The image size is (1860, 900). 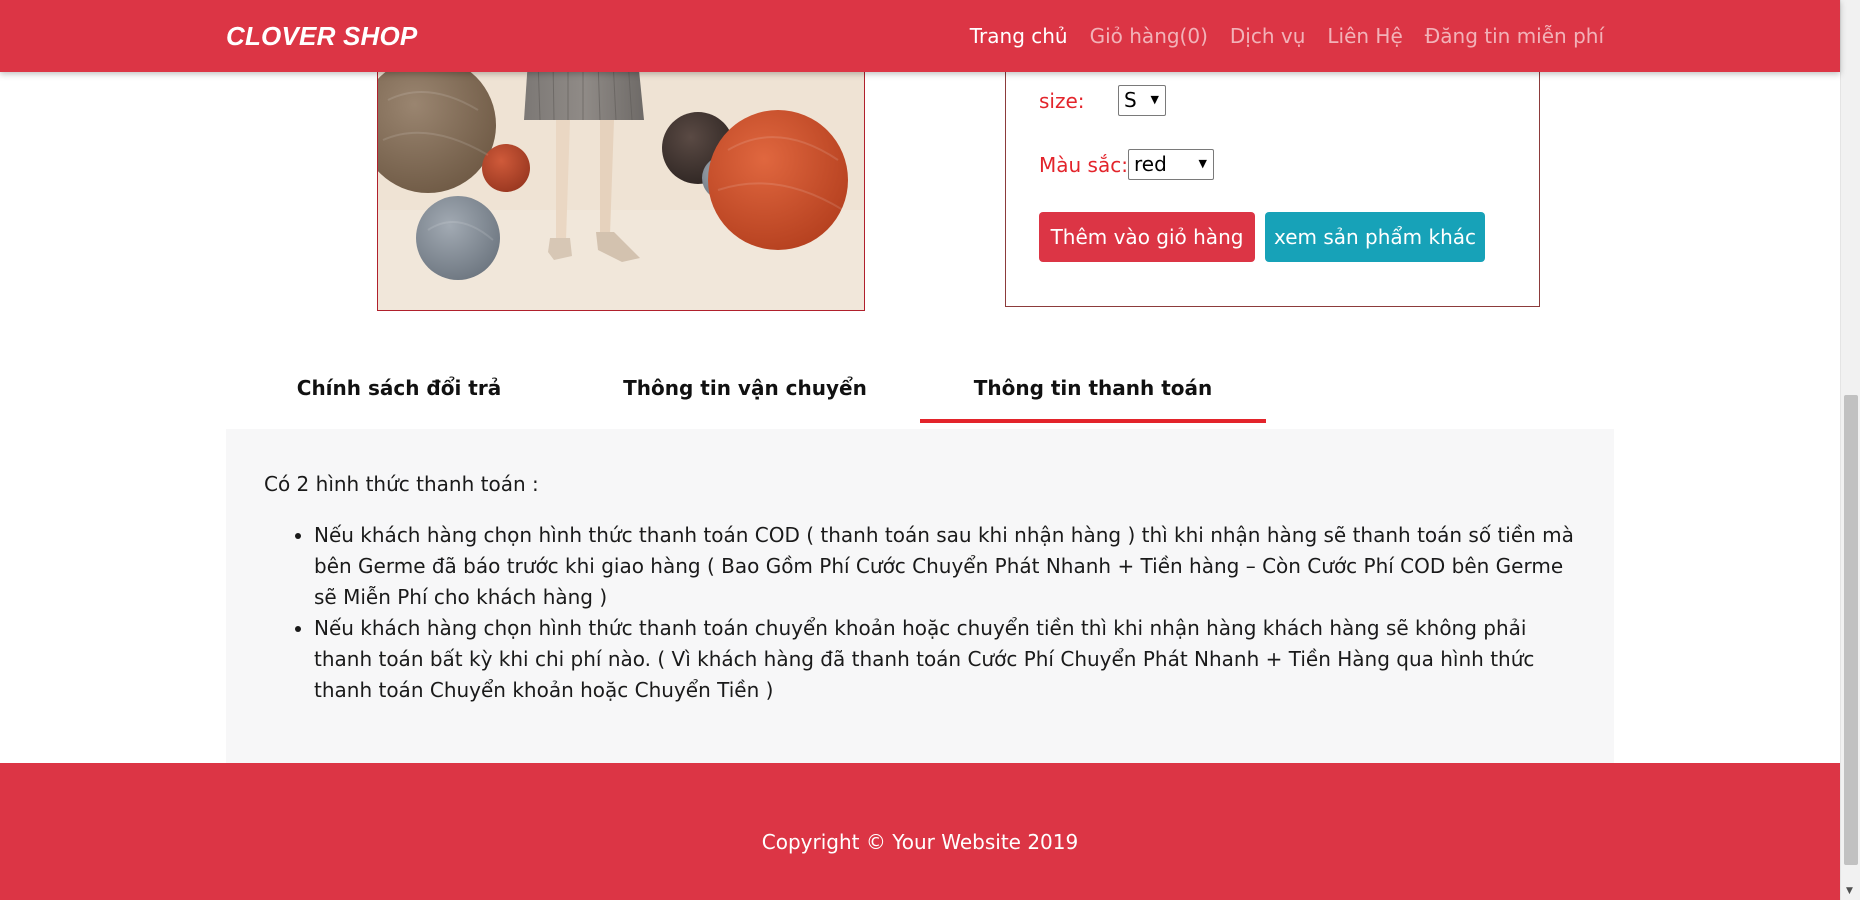 I want to click on color-select: red ▼, so click(x=1171, y=164).